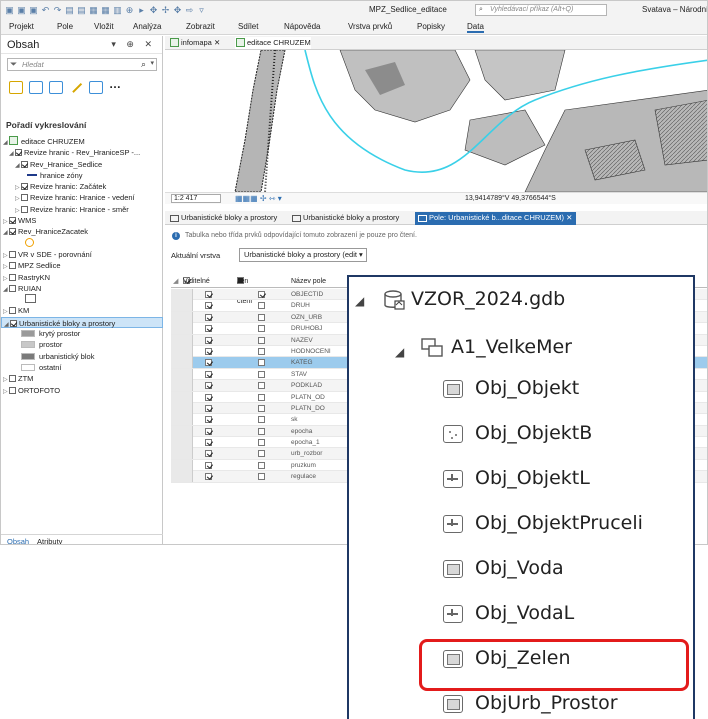  I want to click on layer-tree-item: ▷ Revize hranic: Hranice - vedení, so click(82, 197).